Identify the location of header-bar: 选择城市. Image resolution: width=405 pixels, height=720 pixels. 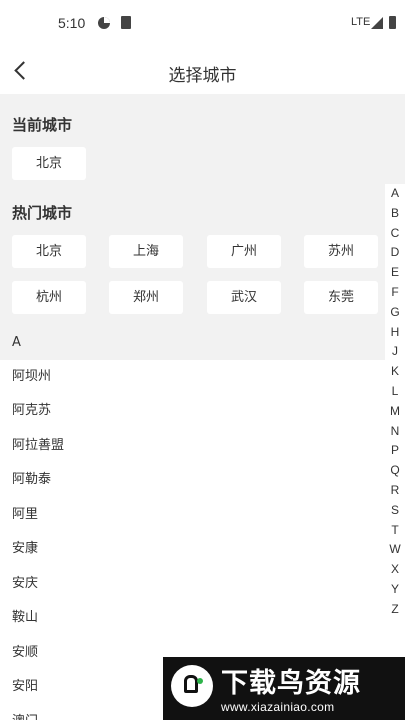
(202, 71).